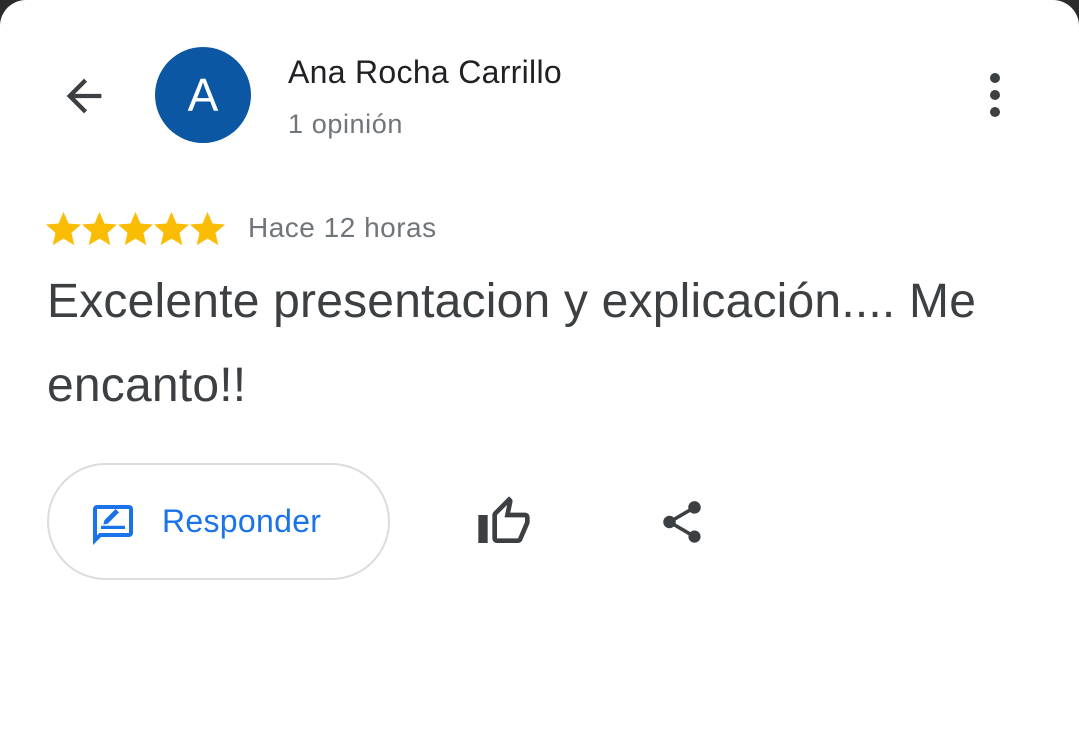  I want to click on more-vert-icon, so click(995, 95).